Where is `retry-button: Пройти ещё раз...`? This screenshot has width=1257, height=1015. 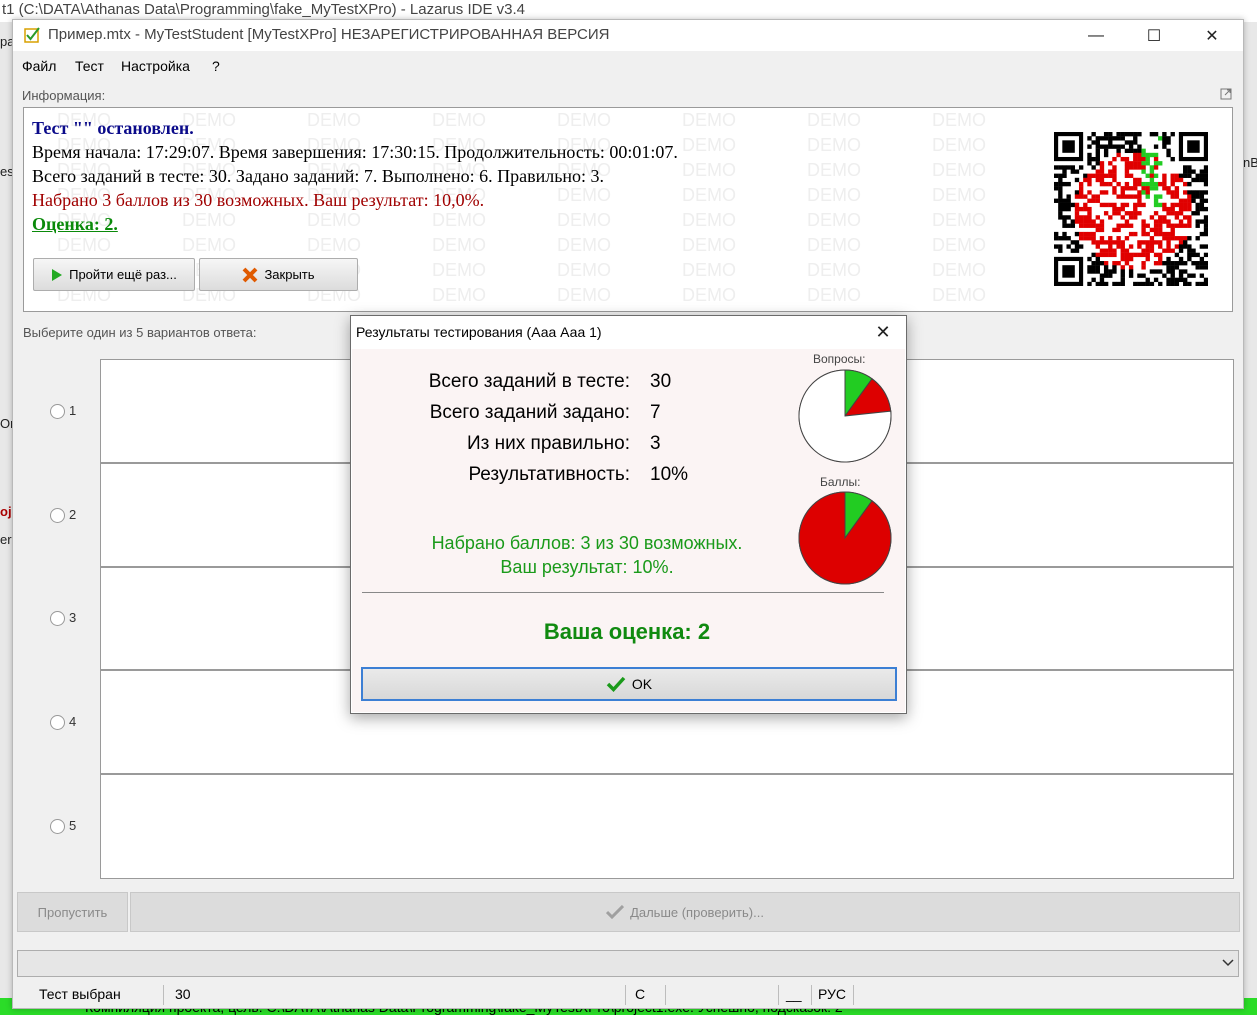
retry-button: Пройти ещё раз... is located at coordinates (114, 274).